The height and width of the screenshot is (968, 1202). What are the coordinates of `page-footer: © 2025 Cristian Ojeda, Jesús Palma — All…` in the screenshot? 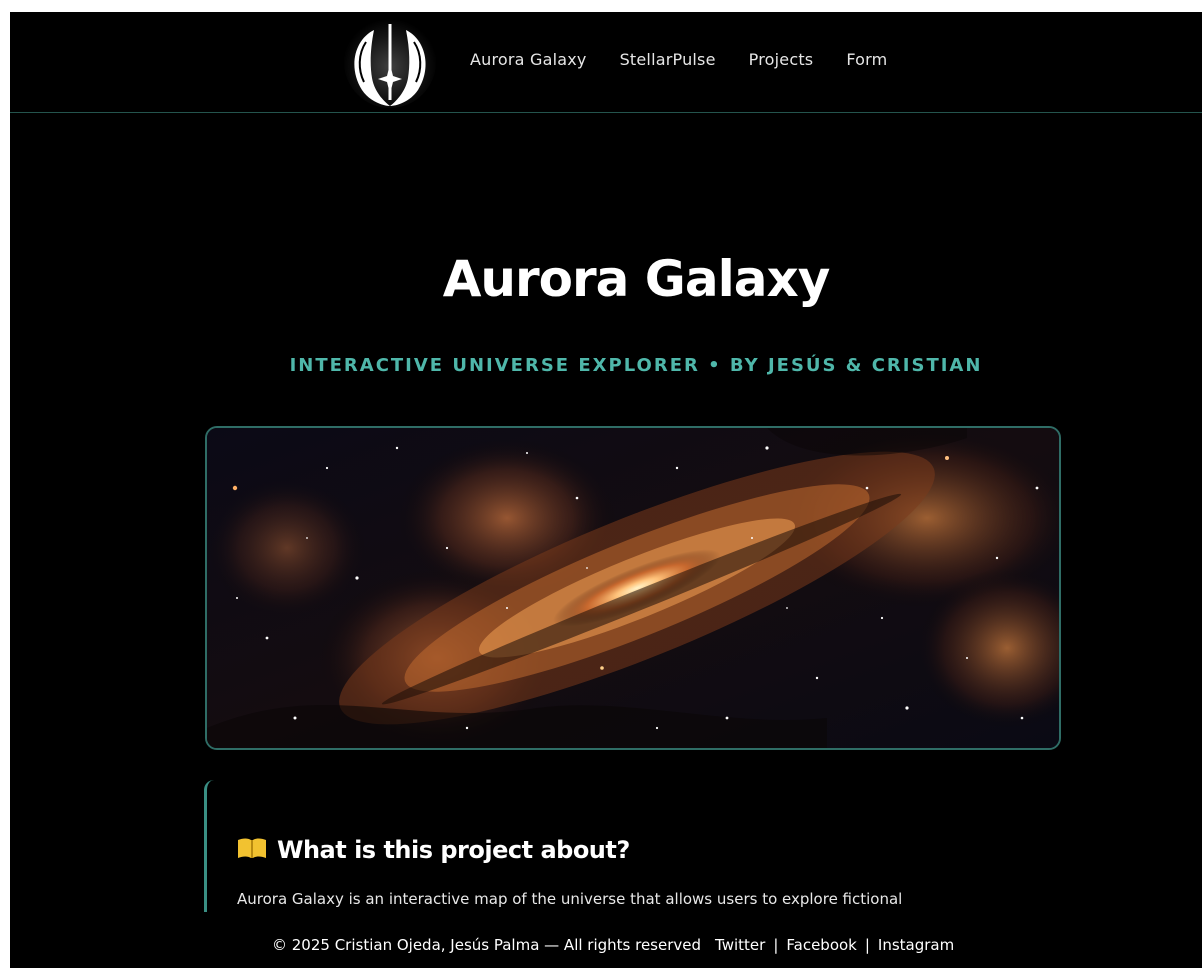 It's located at (606, 946).